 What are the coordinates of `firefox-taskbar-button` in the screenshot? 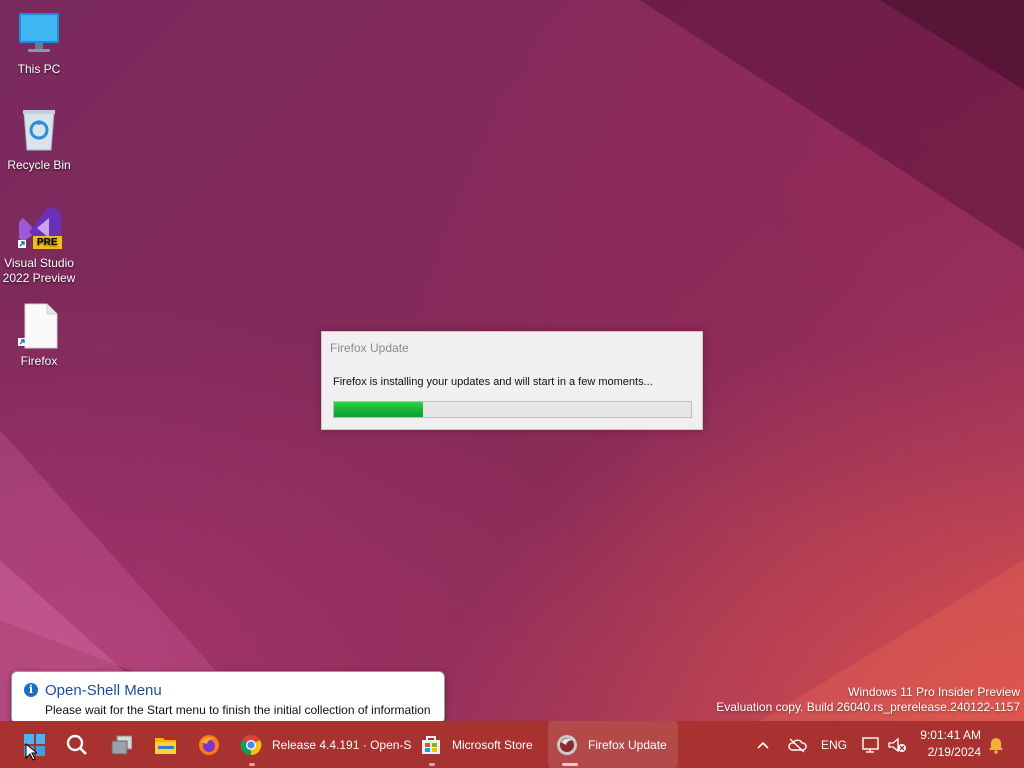 It's located at (209, 744).